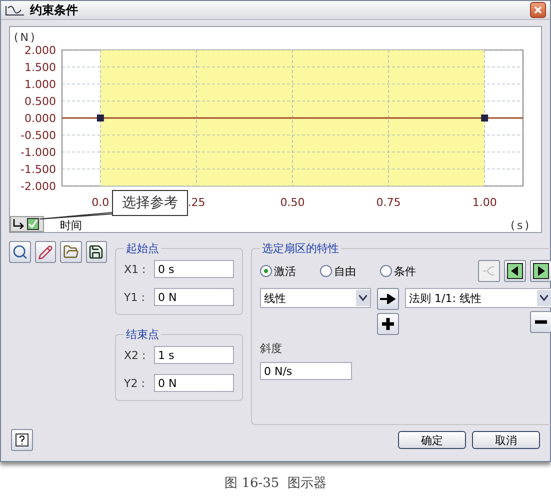 The width and height of the screenshot is (551, 497). I want to click on branch-icon, so click(489, 271).